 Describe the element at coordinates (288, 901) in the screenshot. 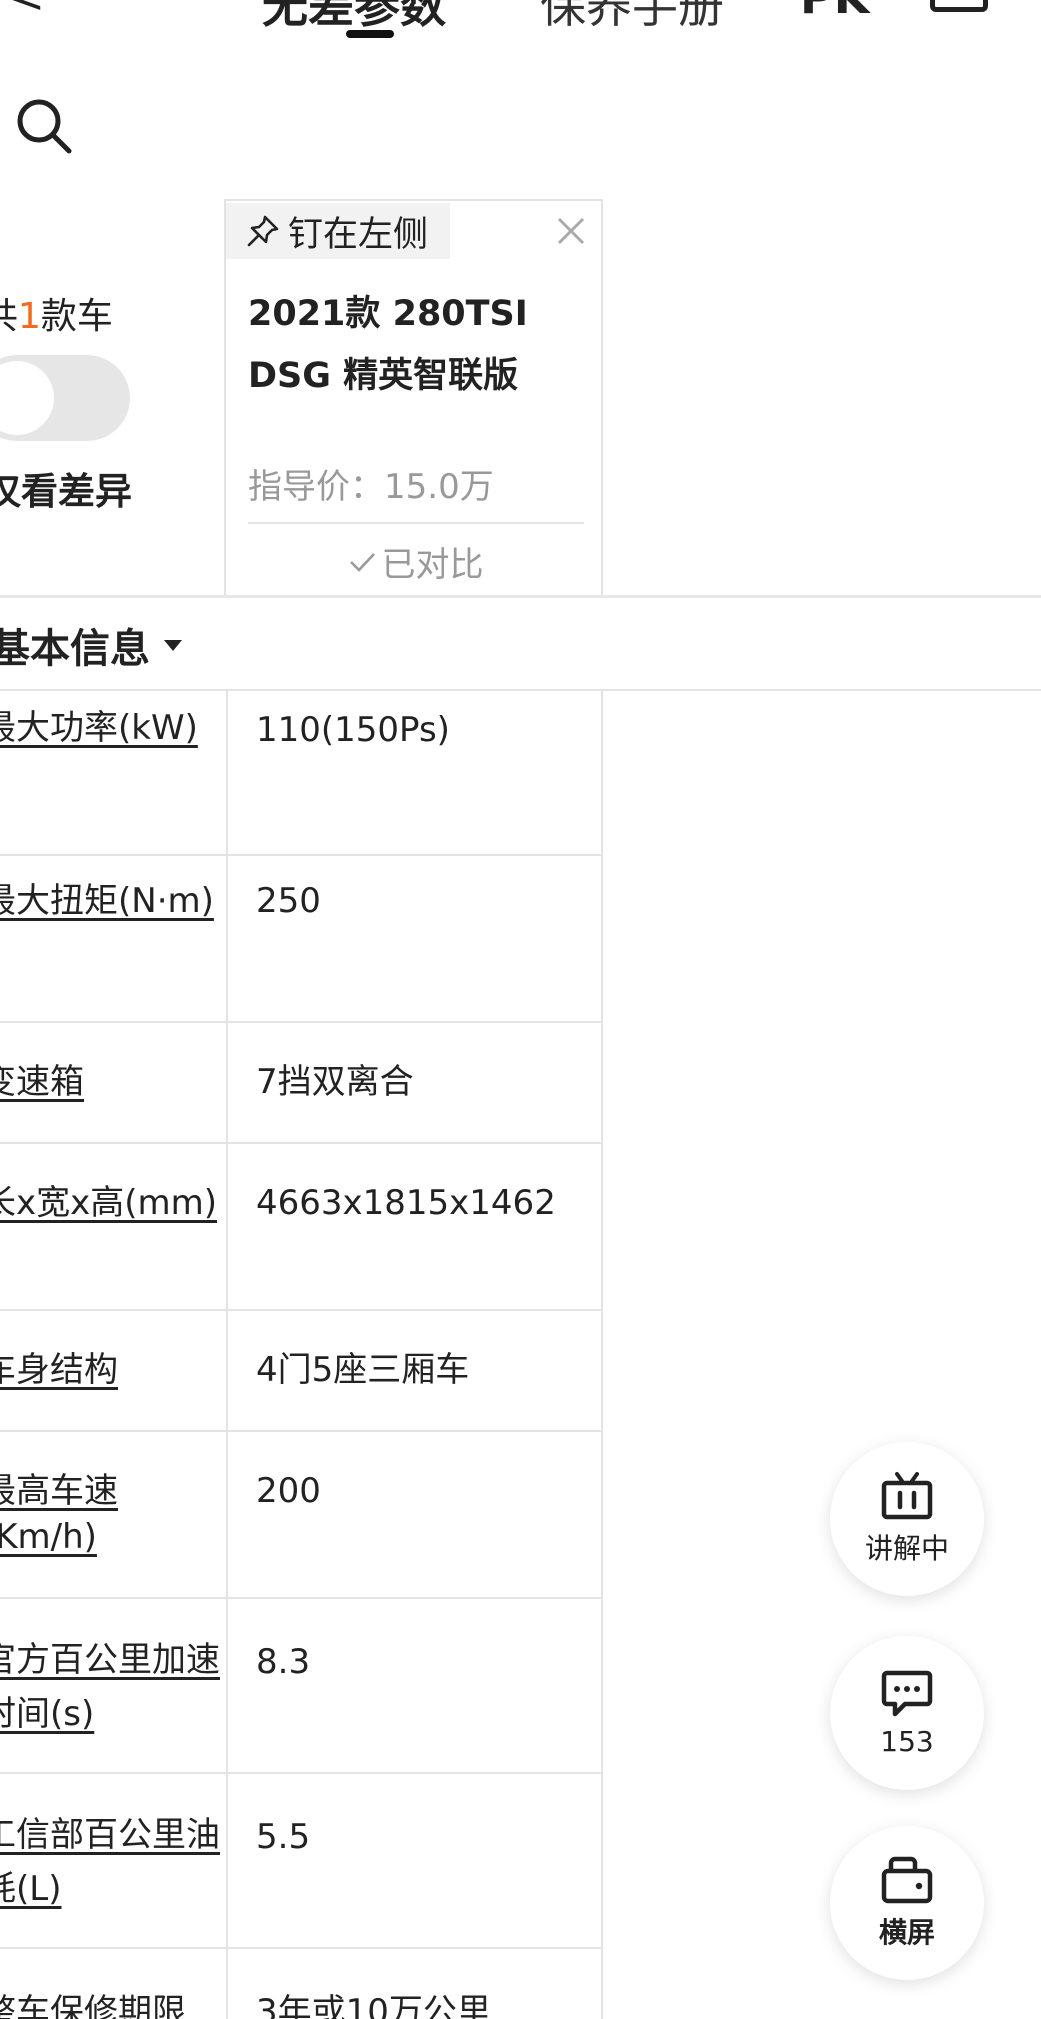

I see `param-value: 250` at that location.